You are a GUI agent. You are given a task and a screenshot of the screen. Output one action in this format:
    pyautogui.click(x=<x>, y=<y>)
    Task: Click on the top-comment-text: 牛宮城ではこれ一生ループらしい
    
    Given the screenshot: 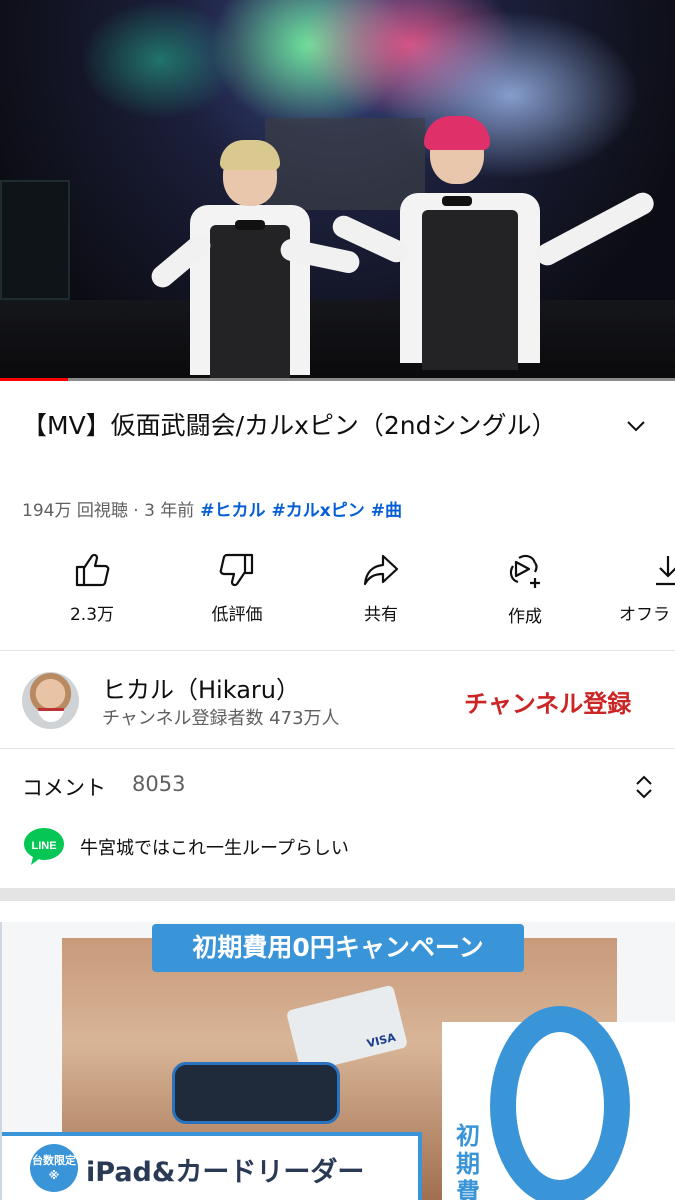 What is the action you would take?
    pyautogui.click(x=214, y=847)
    